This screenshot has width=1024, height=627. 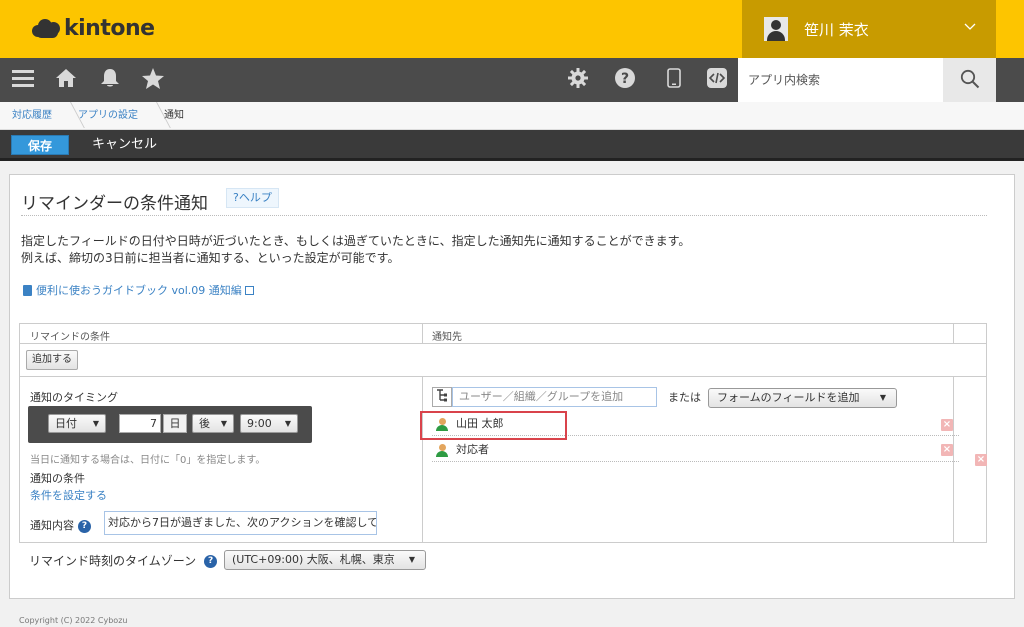 What do you see at coordinates (504, 215) in the screenshot?
I see `title-divider` at bounding box center [504, 215].